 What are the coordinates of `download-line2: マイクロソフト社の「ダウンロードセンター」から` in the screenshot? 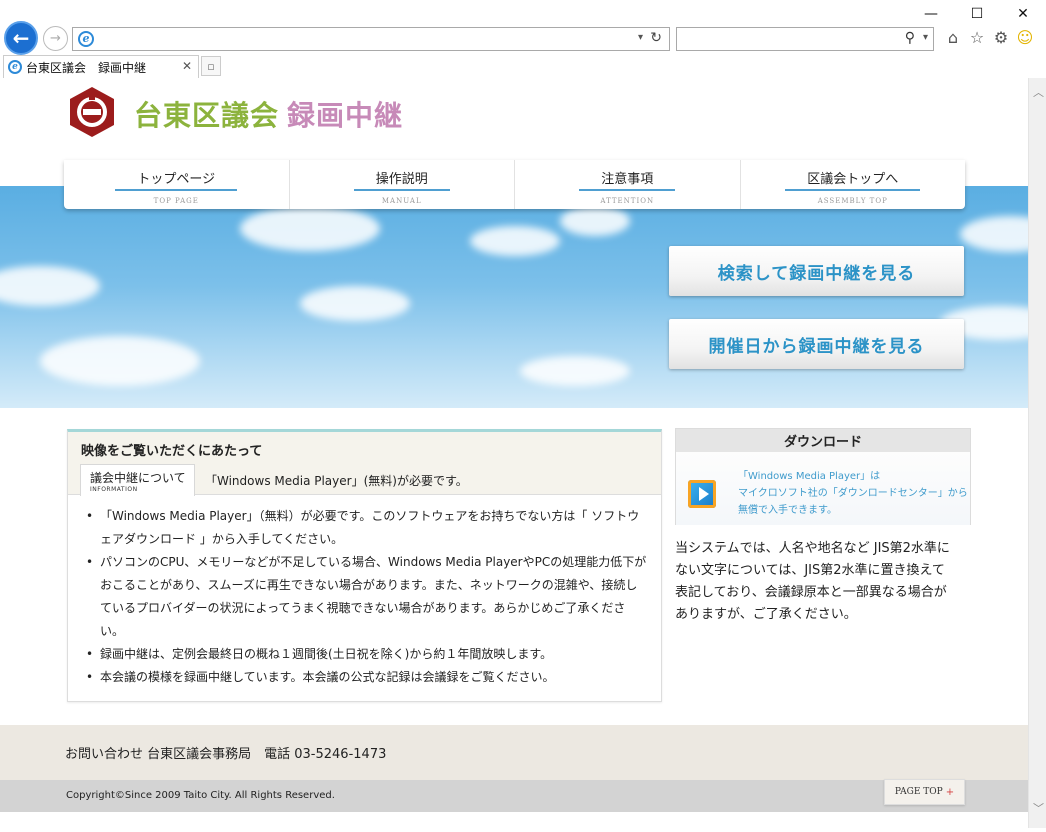 It's located at (853, 493).